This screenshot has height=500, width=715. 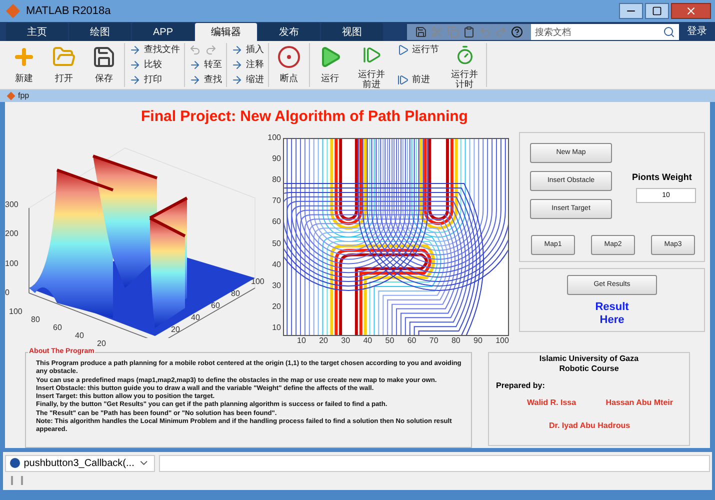 I want to click on grip-icon, so click(x=17, y=480).